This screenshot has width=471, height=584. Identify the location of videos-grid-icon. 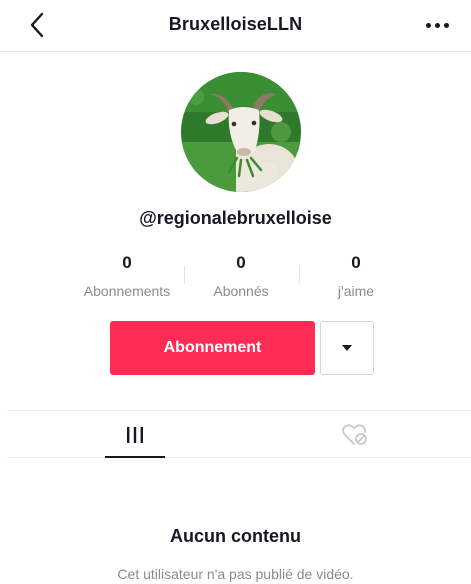
(135, 434).